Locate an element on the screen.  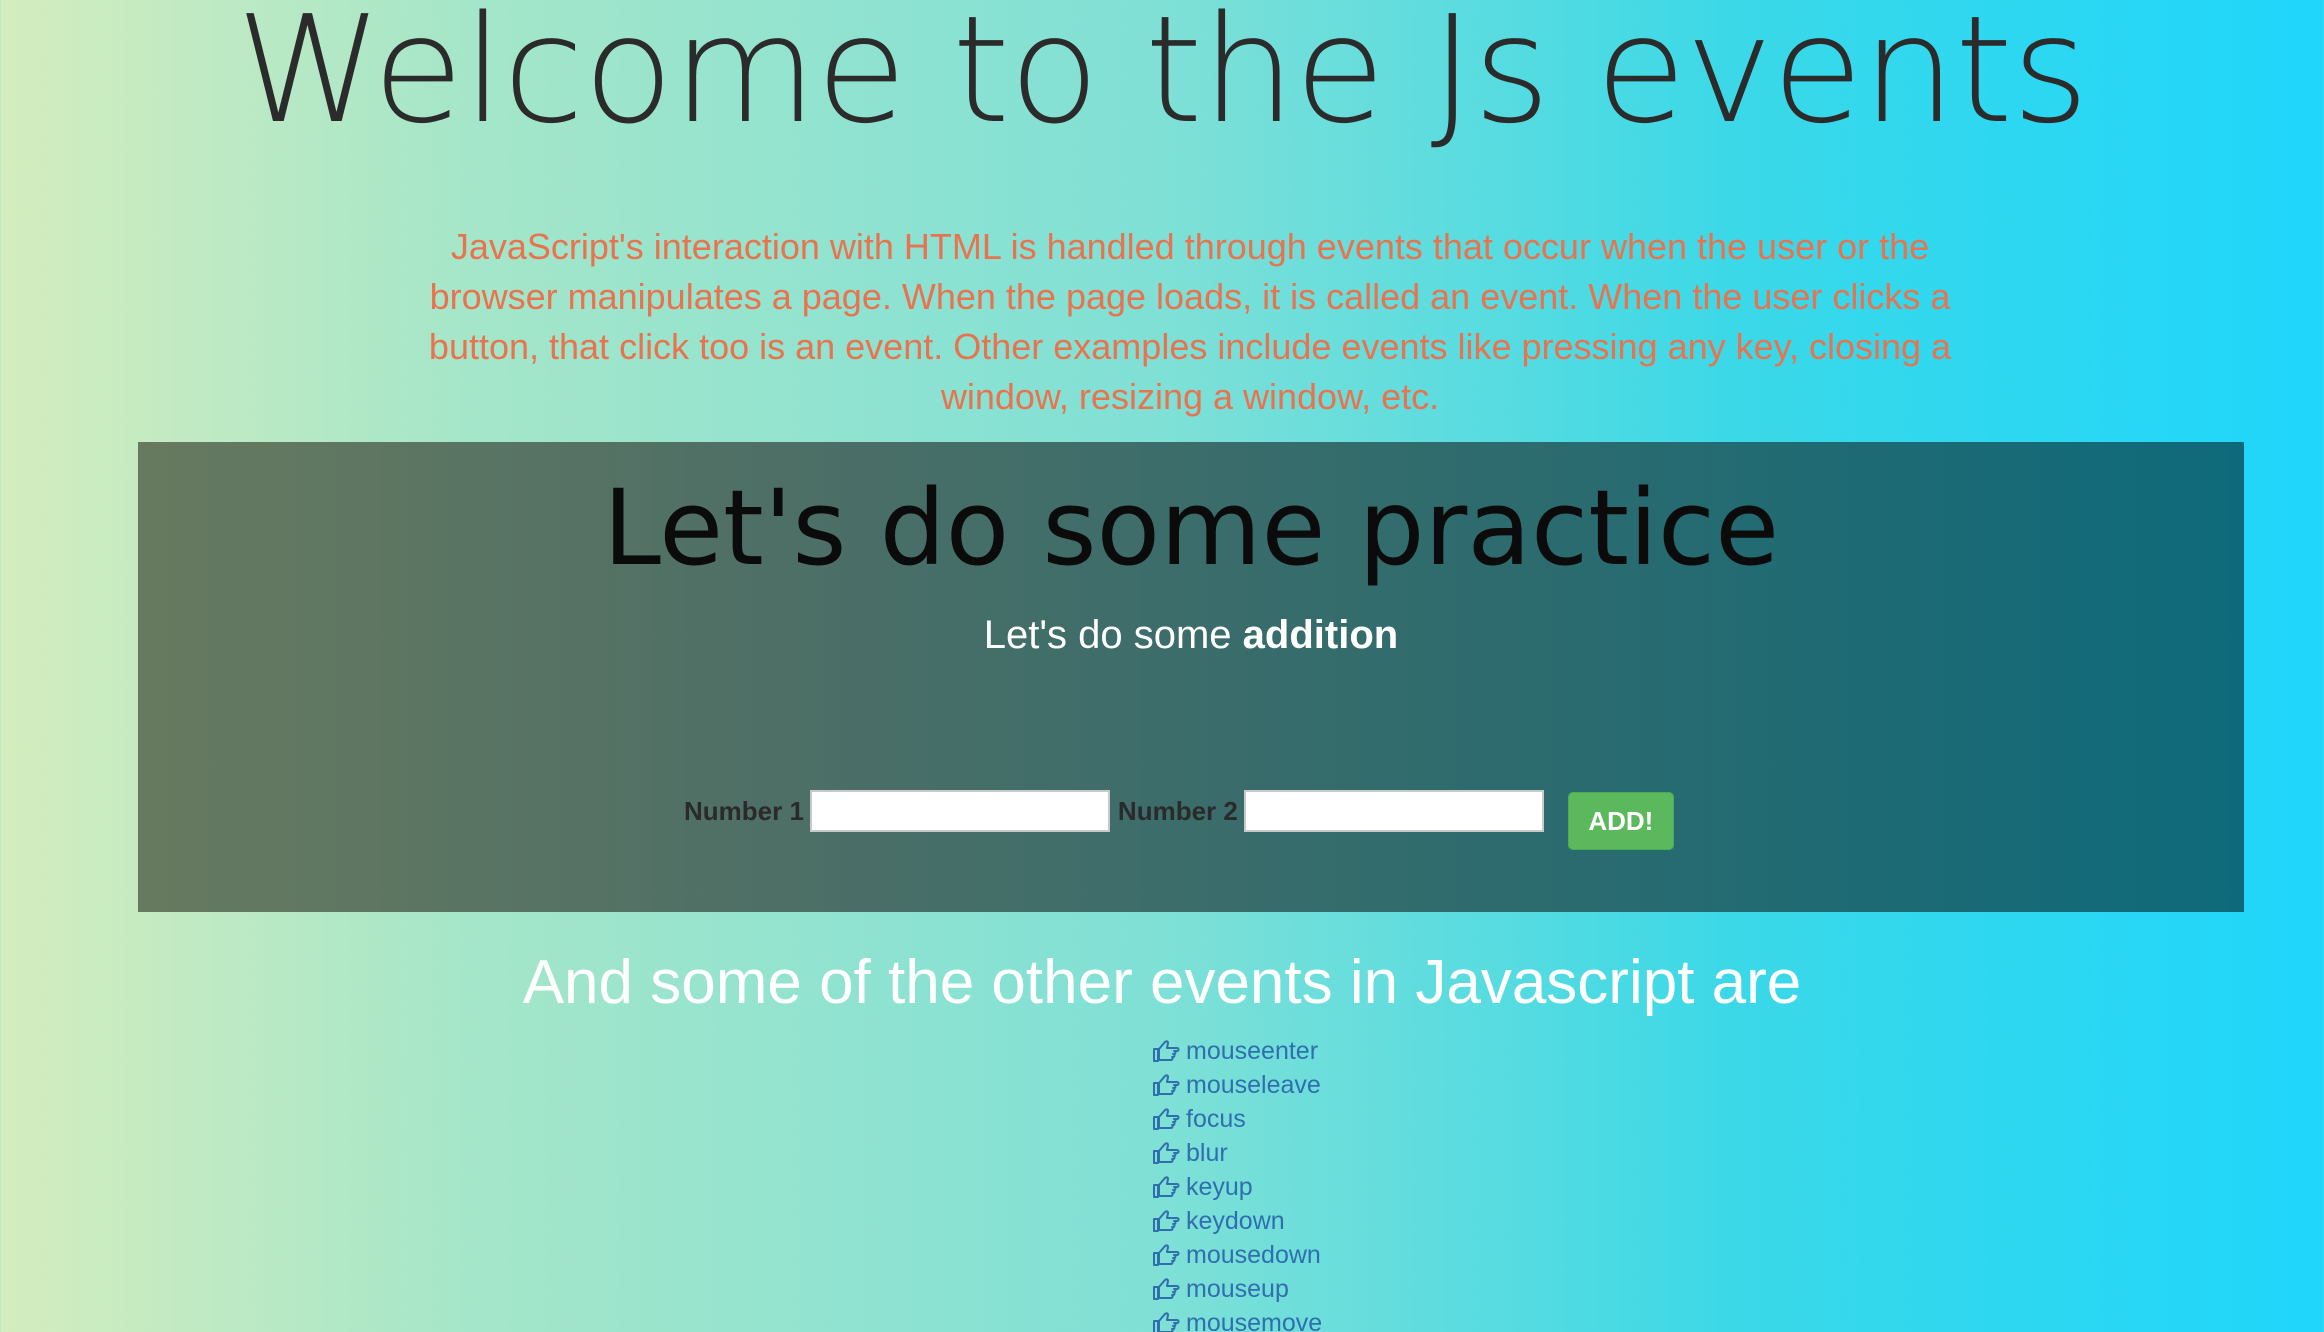
event-list-item: mousedown is located at coordinates (1237, 1255).